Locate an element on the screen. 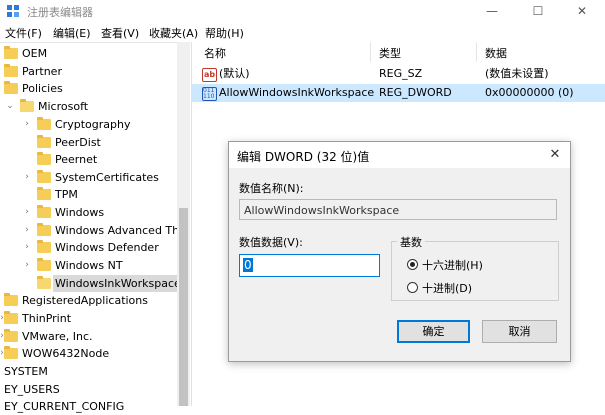 The image size is (605, 415). value-data-input: 0 is located at coordinates (309, 265).